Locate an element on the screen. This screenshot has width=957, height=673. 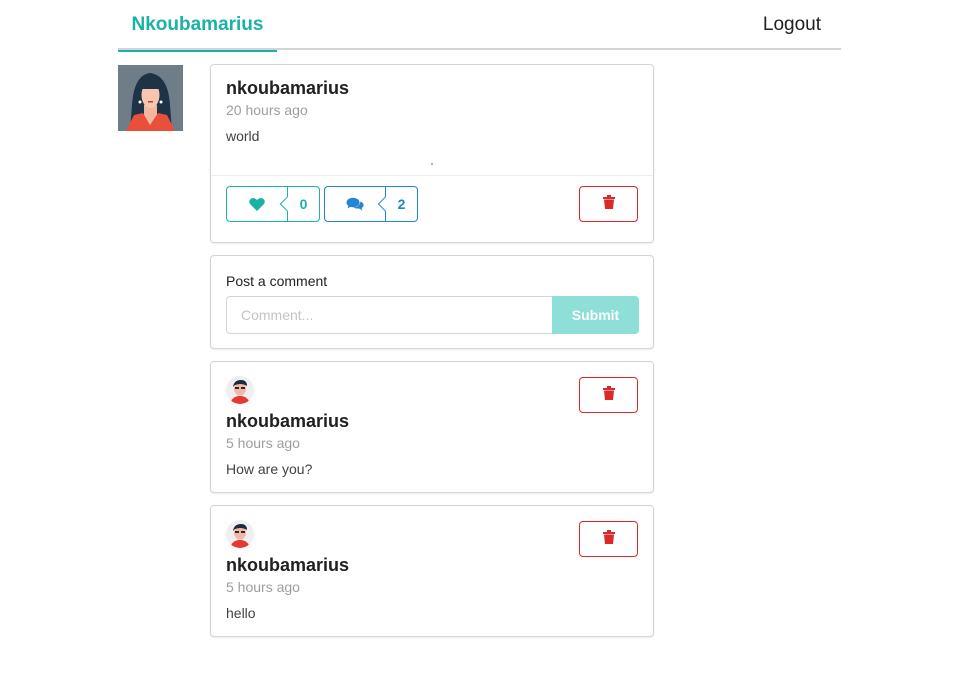
post-body: world is located at coordinates (243, 136).